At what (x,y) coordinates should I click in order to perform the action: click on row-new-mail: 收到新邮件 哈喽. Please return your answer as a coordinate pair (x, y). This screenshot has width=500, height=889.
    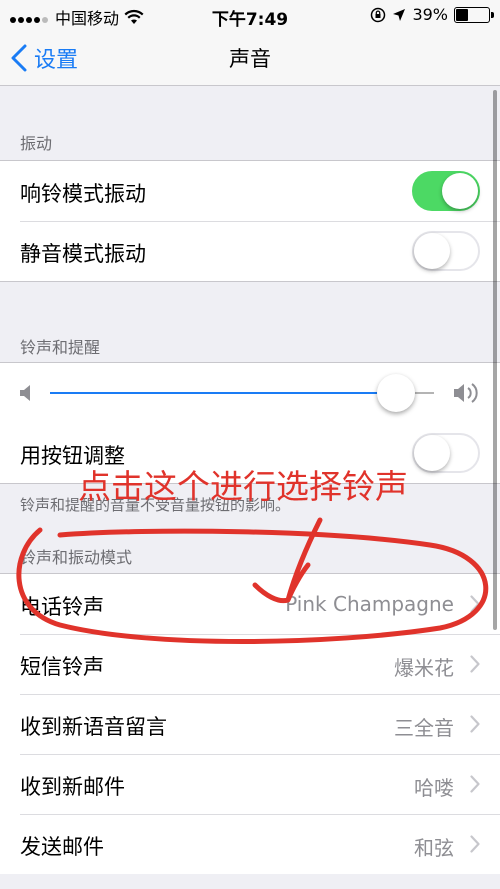
    Looking at the image, I should click on (250, 784).